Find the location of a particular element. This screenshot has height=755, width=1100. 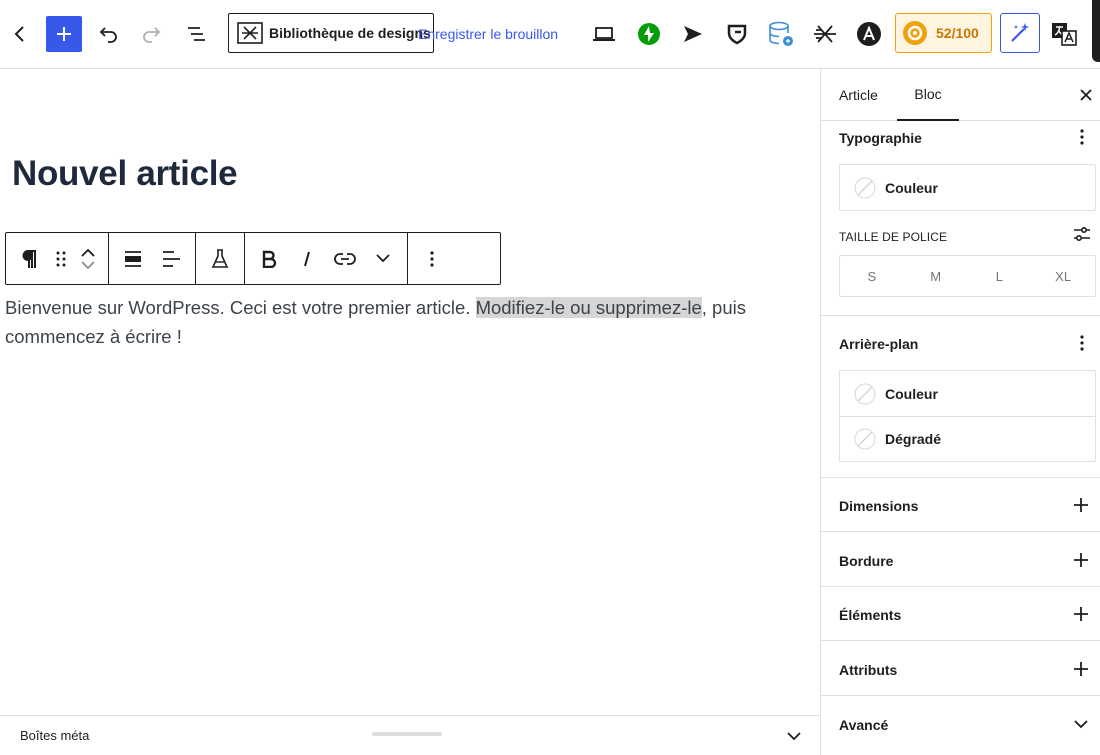

background-options-icon is located at coordinates (1082, 343).